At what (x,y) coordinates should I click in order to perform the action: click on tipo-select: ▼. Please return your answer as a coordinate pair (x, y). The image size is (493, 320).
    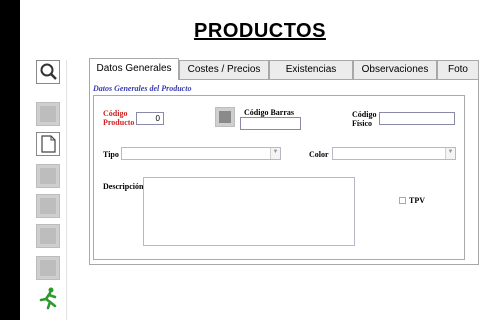
    Looking at the image, I should click on (201, 153).